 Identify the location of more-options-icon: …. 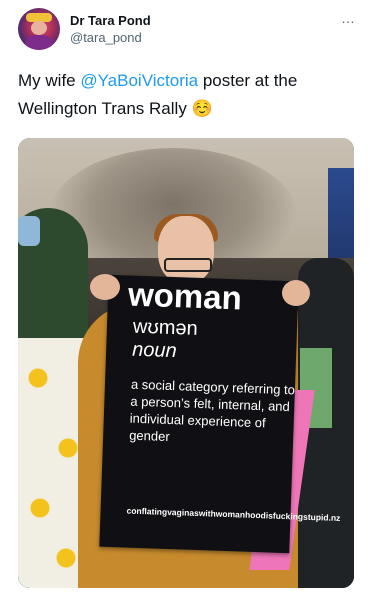
(348, 18).